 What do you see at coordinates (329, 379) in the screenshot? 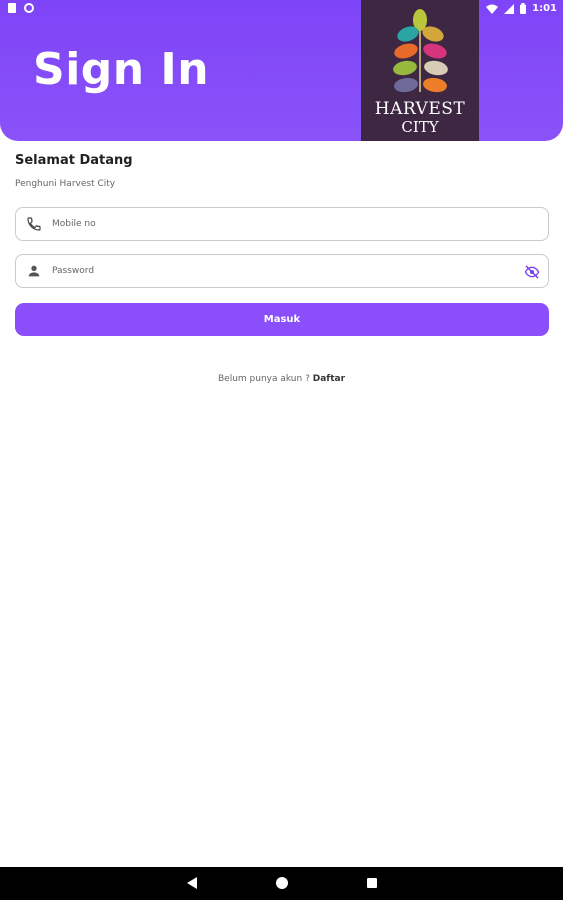
I see `daftar-link: Daftar` at bounding box center [329, 379].